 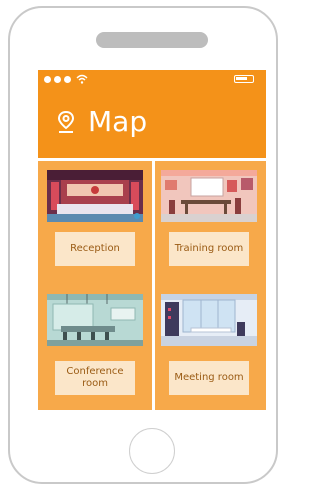 I want to click on status-bar, so click(x=66, y=79).